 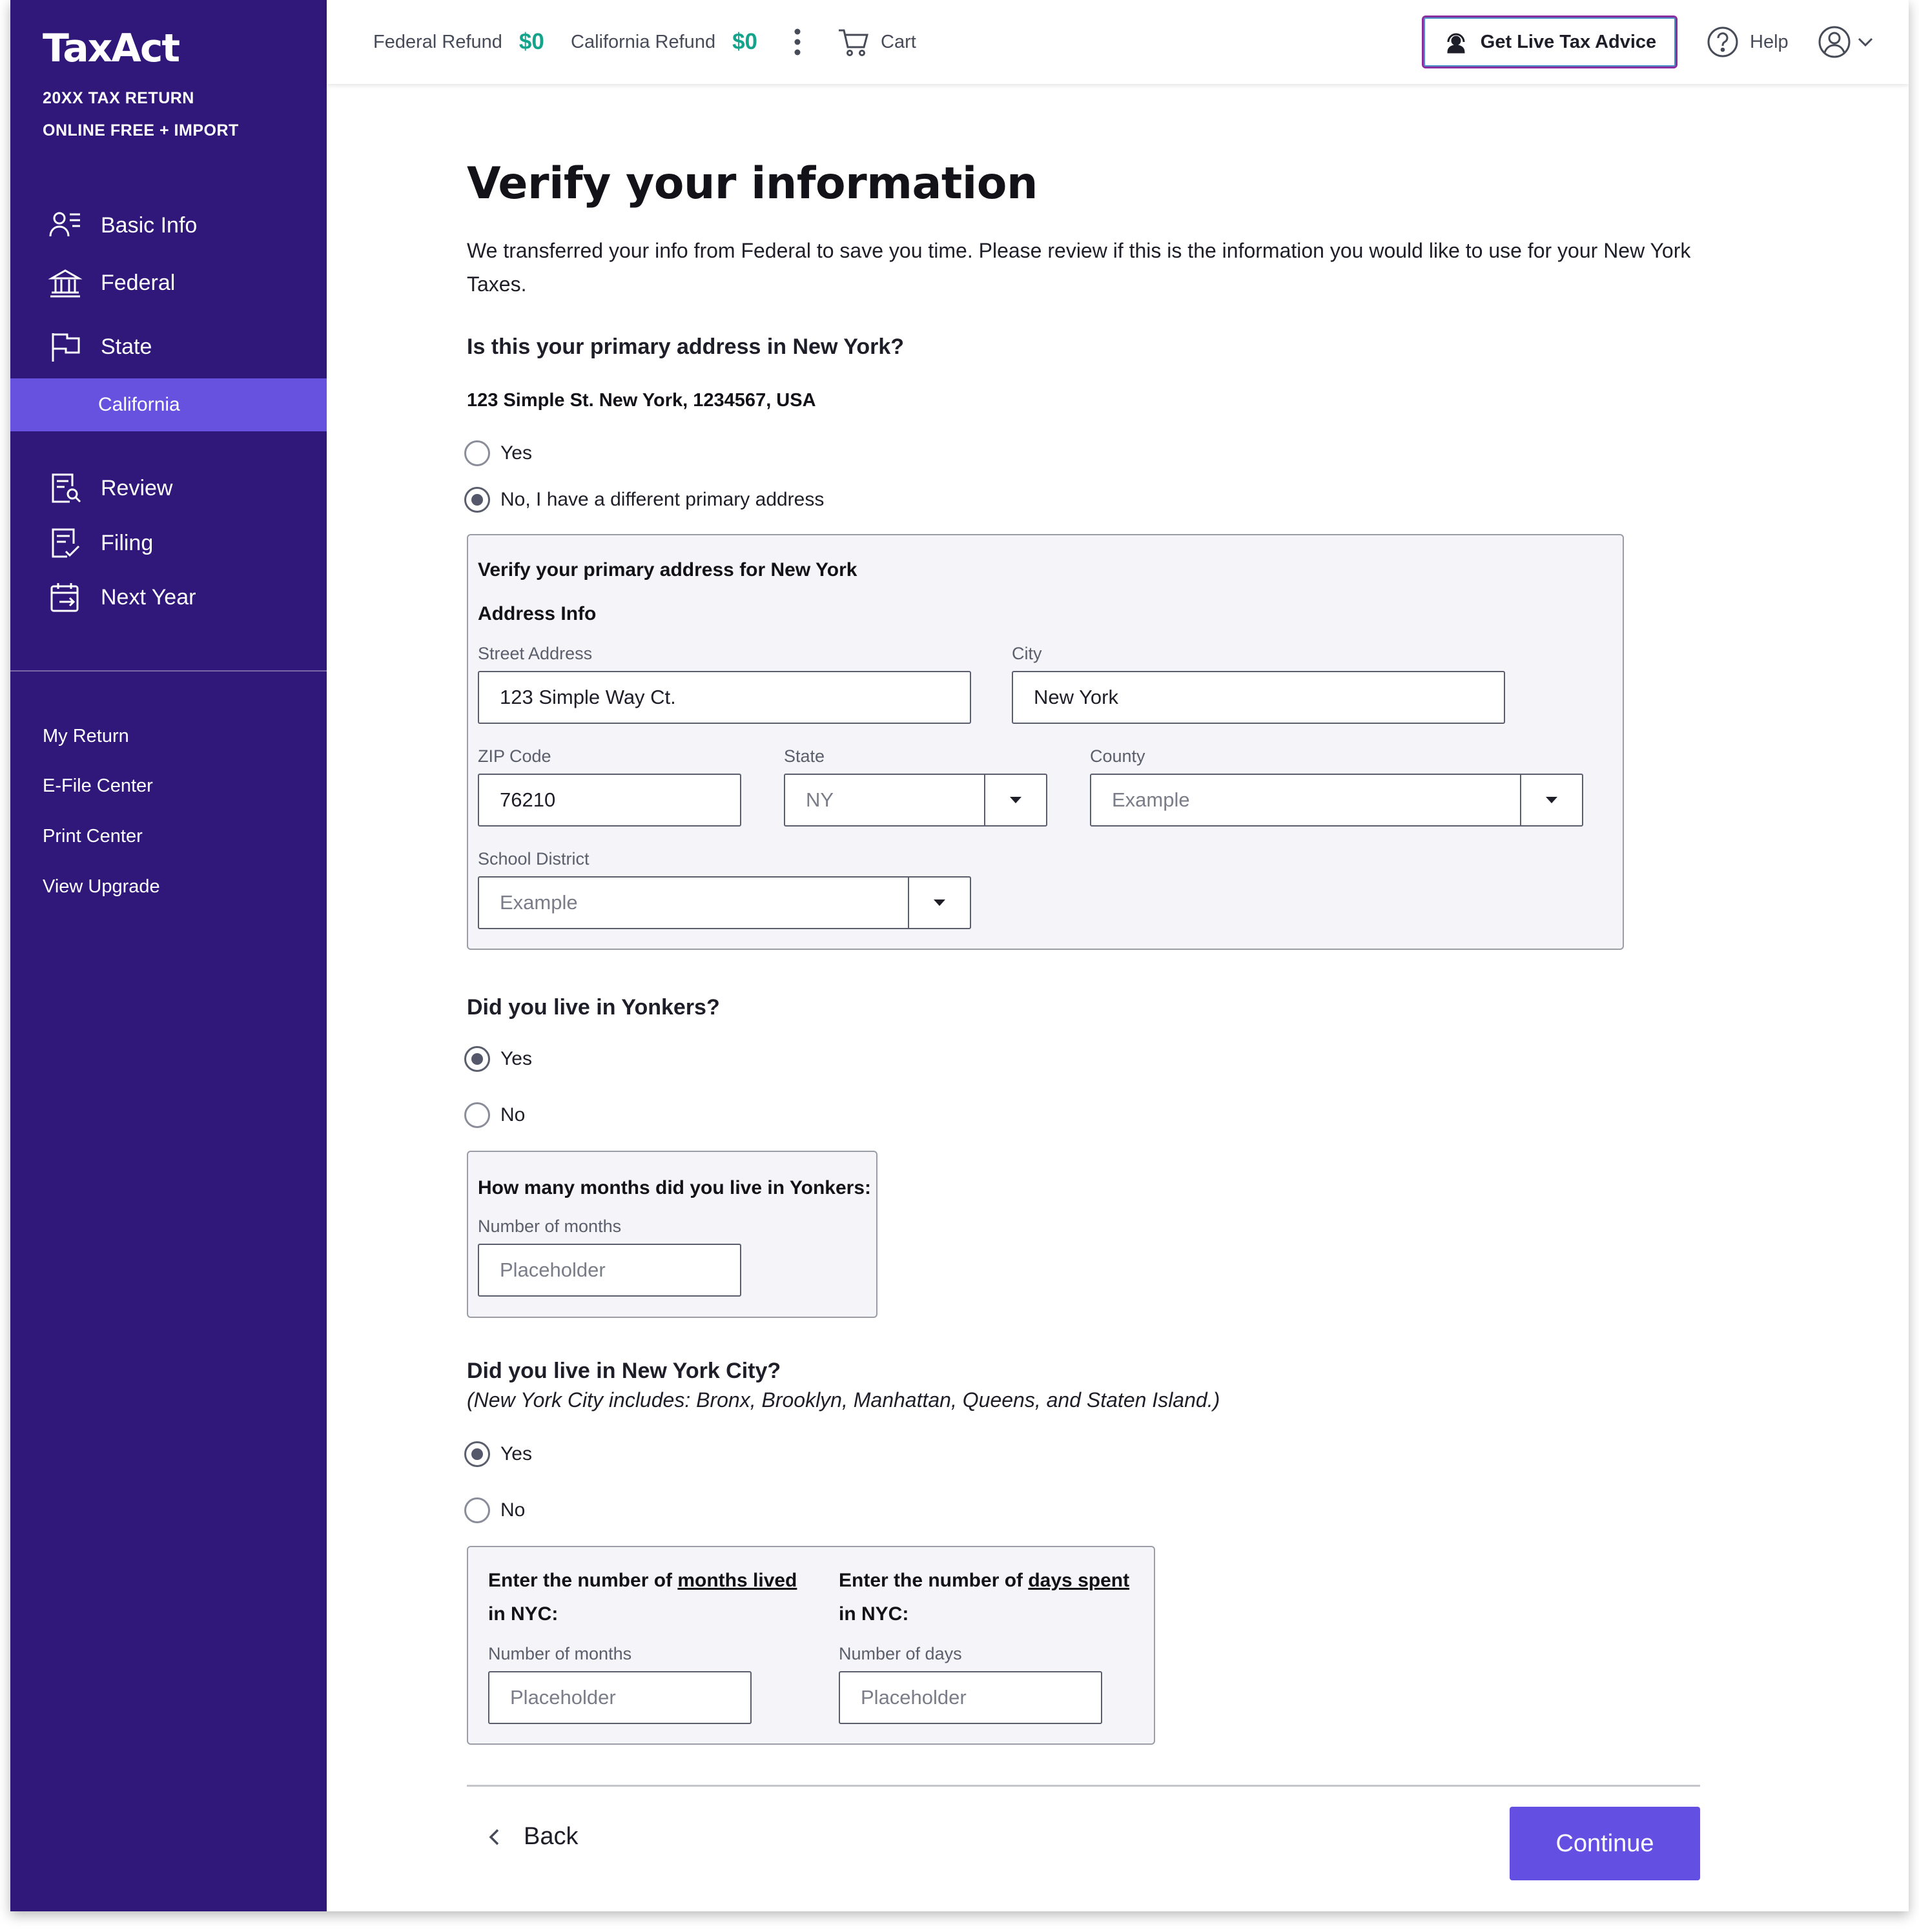 What do you see at coordinates (620, 1698) in the screenshot?
I see `nyc-months-input: Placeholder` at bounding box center [620, 1698].